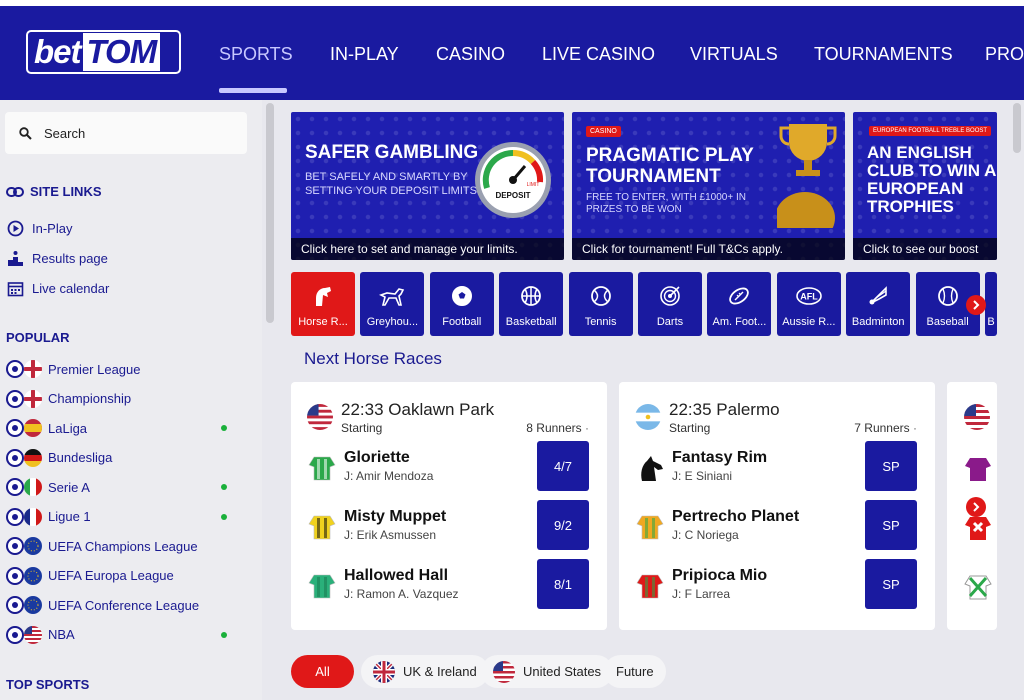 This screenshot has width=1024, height=700. I want to click on runner-jockey: J: Erik Asmussen, so click(390, 535).